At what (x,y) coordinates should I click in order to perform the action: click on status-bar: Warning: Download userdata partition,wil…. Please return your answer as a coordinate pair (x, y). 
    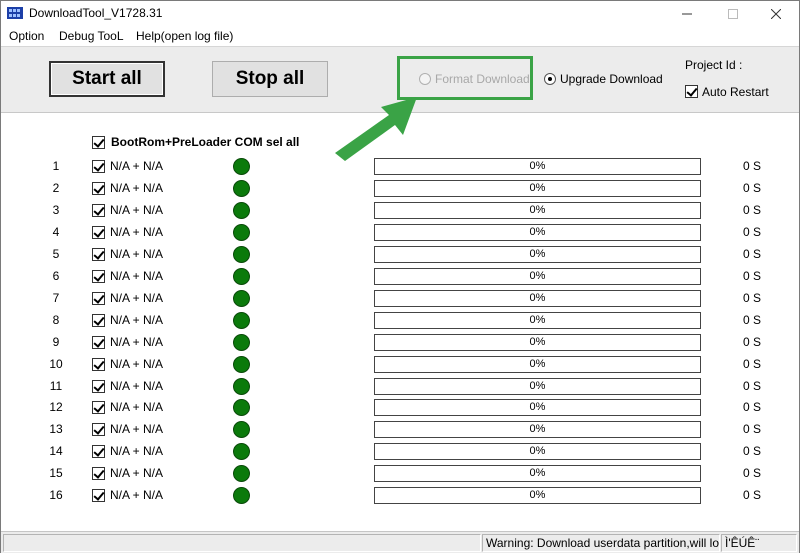
    Looking at the image, I should click on (400, 542).